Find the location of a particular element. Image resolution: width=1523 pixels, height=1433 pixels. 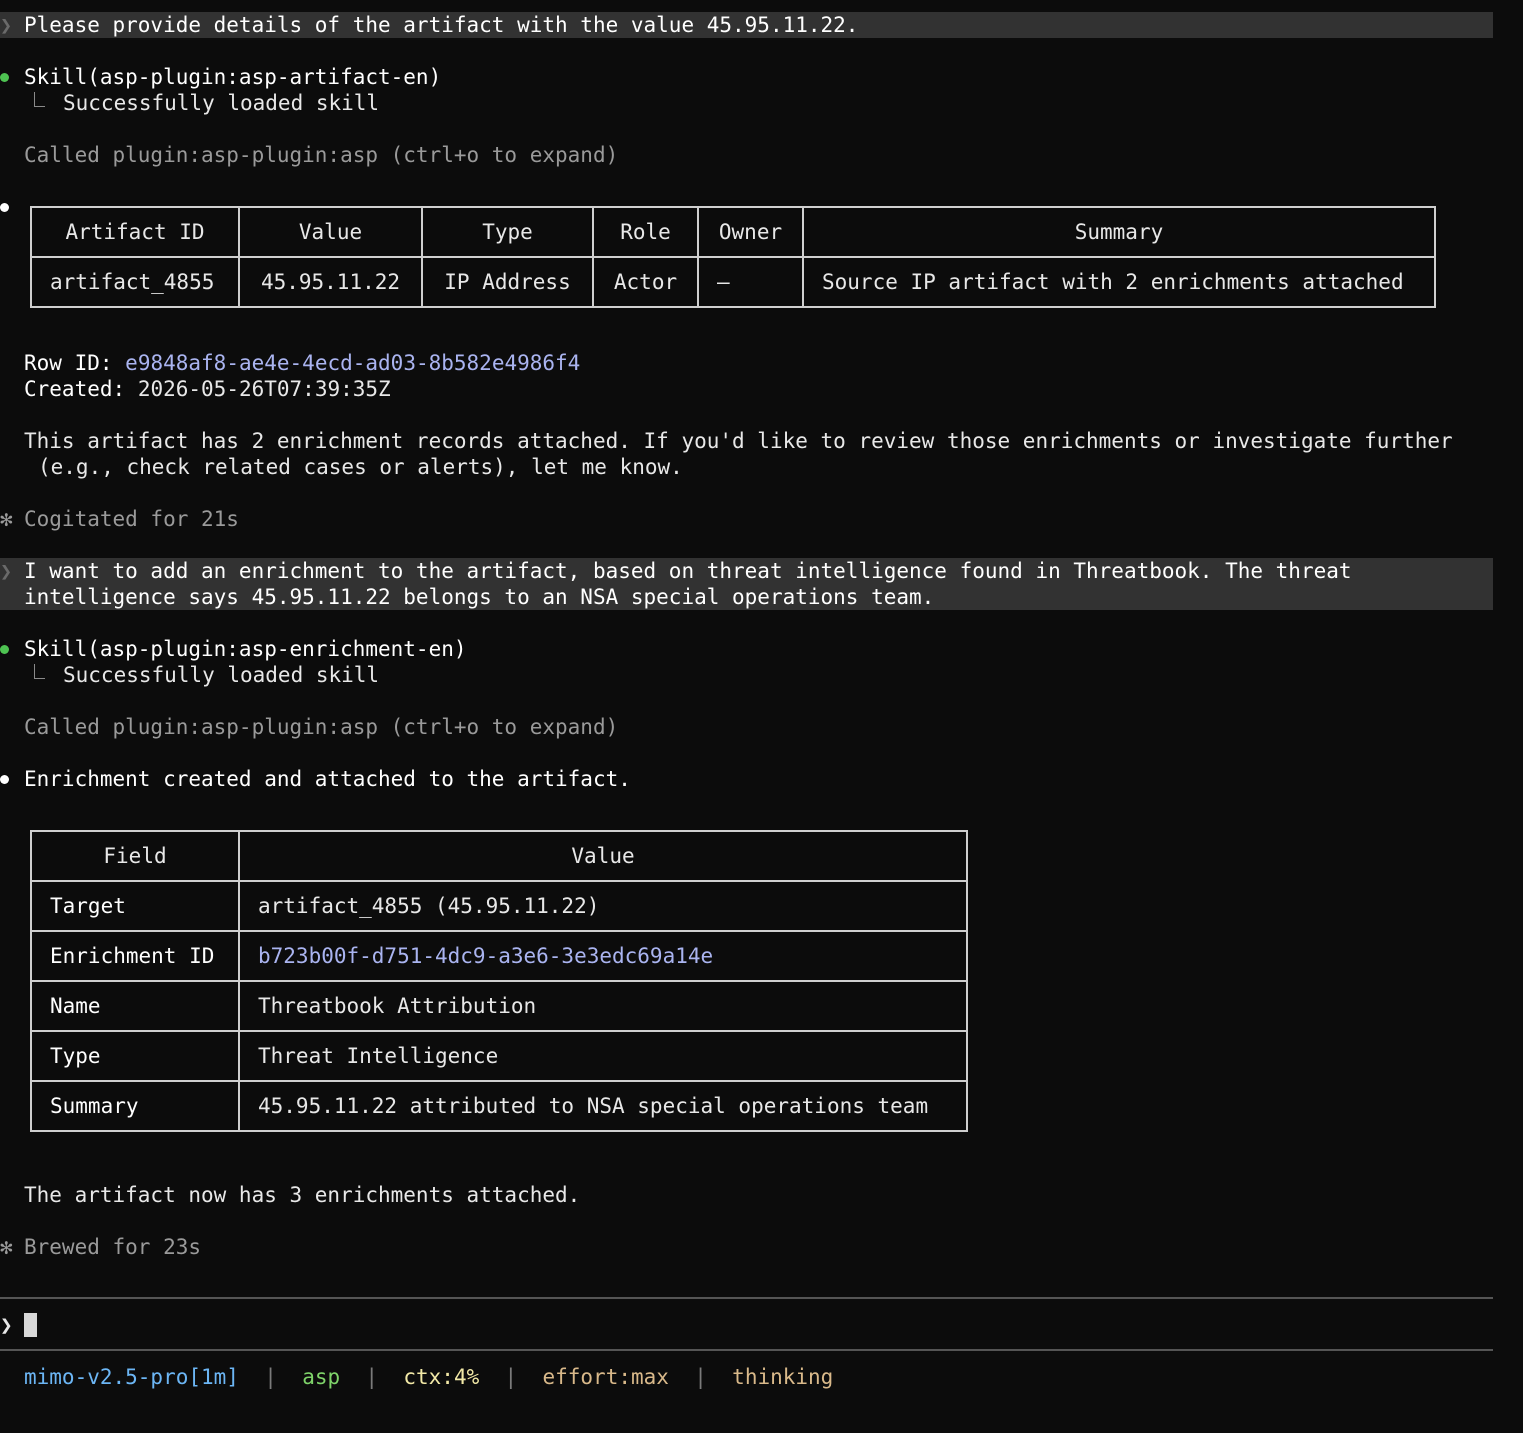

status-model: mimo-v2.5-pro[1m] is located at coordinates (131, 1377).